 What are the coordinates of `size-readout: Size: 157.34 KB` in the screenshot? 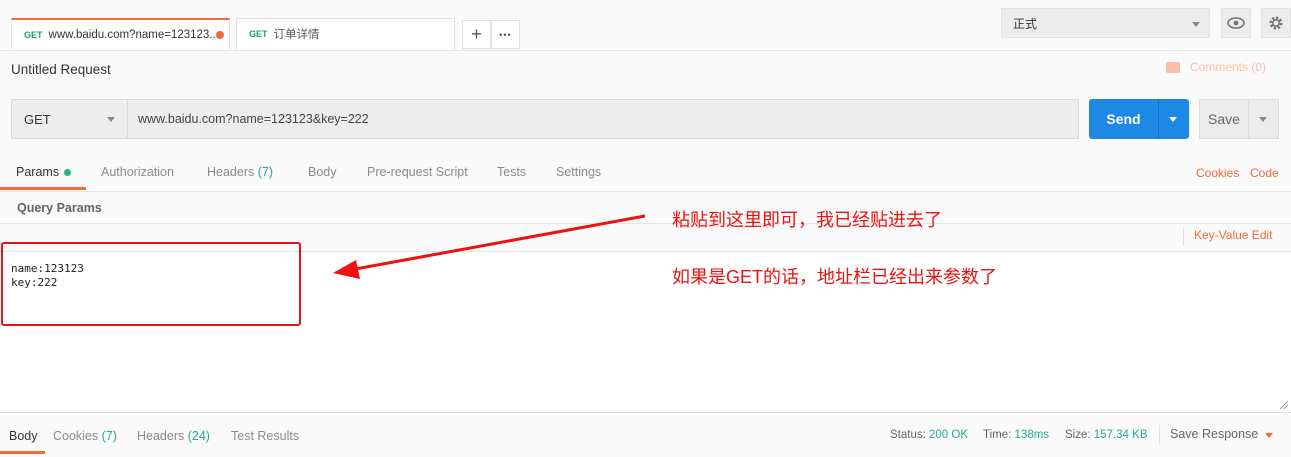 It's located at (1106, 435).